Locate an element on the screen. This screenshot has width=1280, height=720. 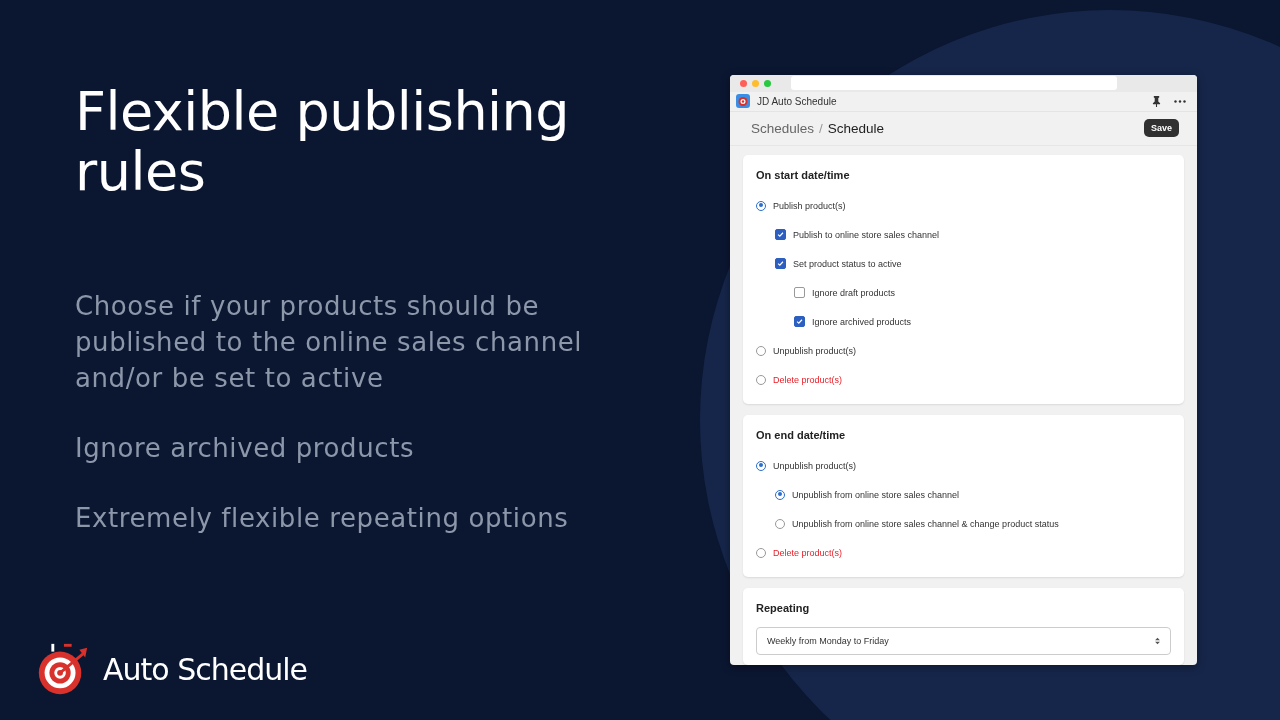
option-label: Unpublish from online store sales channel is located at coordinates (876, 494).